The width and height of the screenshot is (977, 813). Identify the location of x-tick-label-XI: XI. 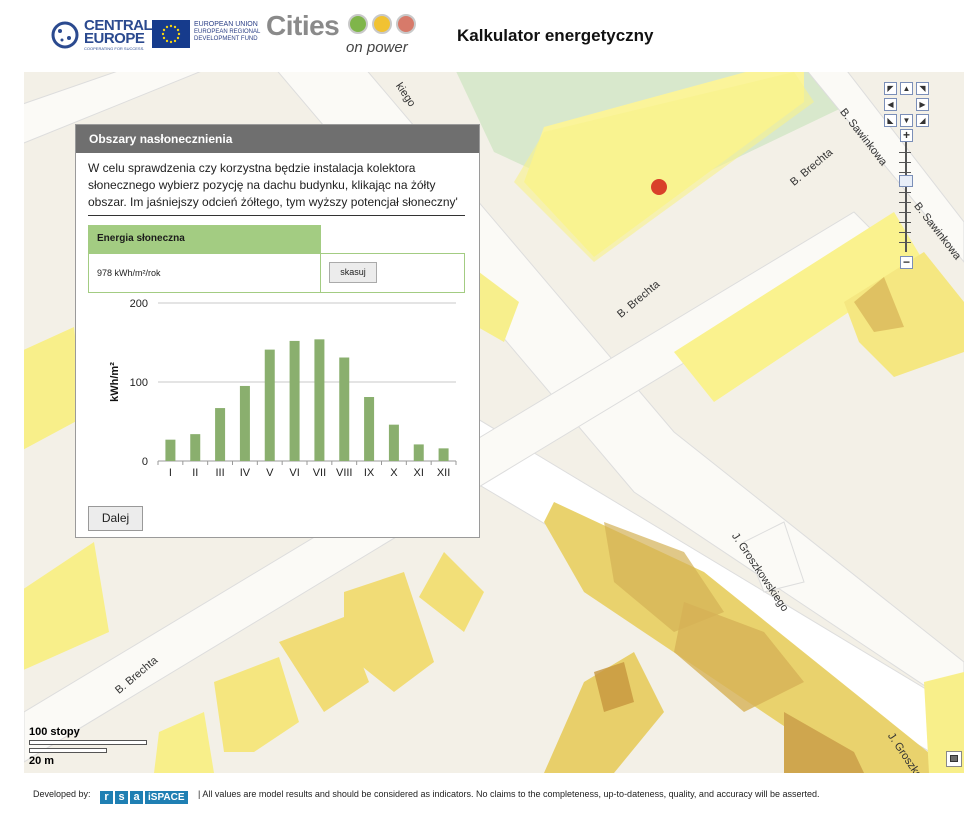
(419, 473).